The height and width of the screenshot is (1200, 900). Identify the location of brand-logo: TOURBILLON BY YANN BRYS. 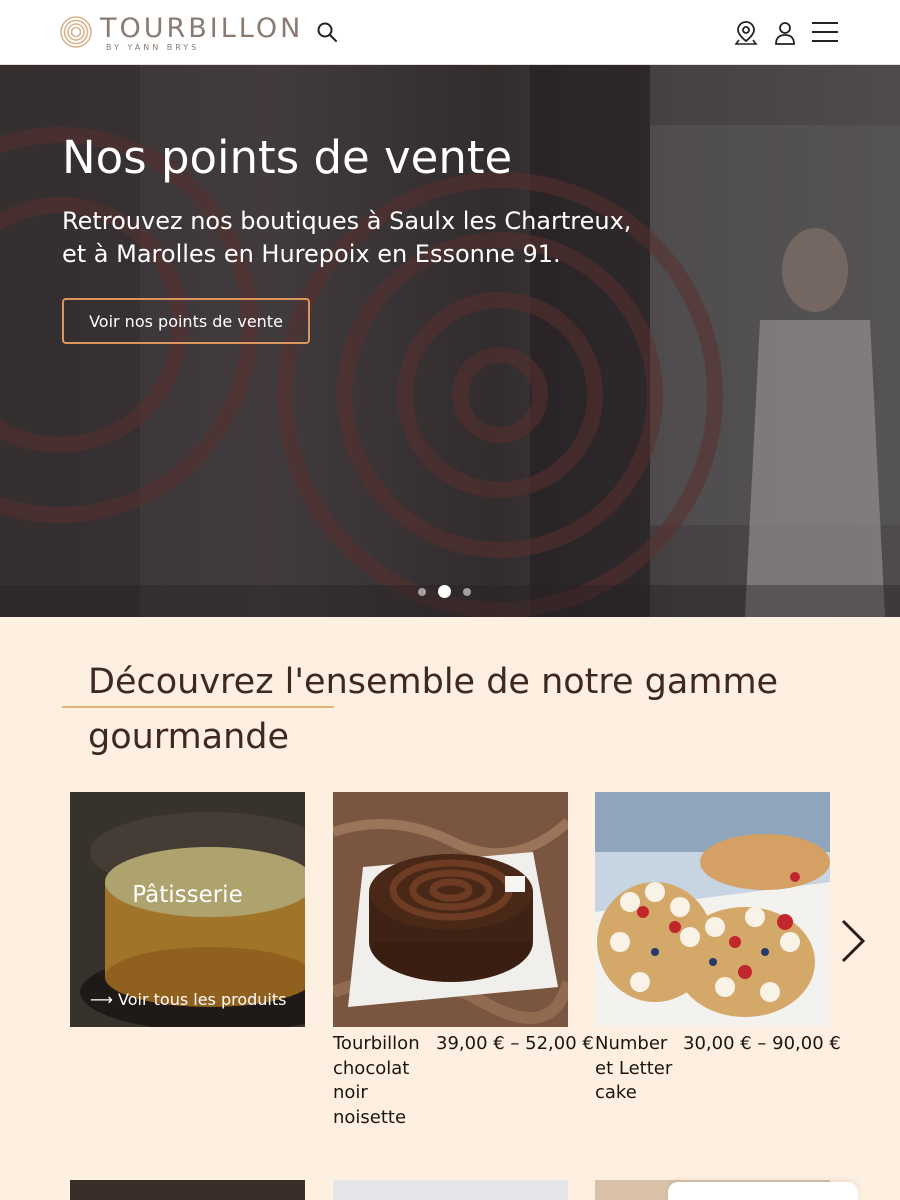
(181, 33).